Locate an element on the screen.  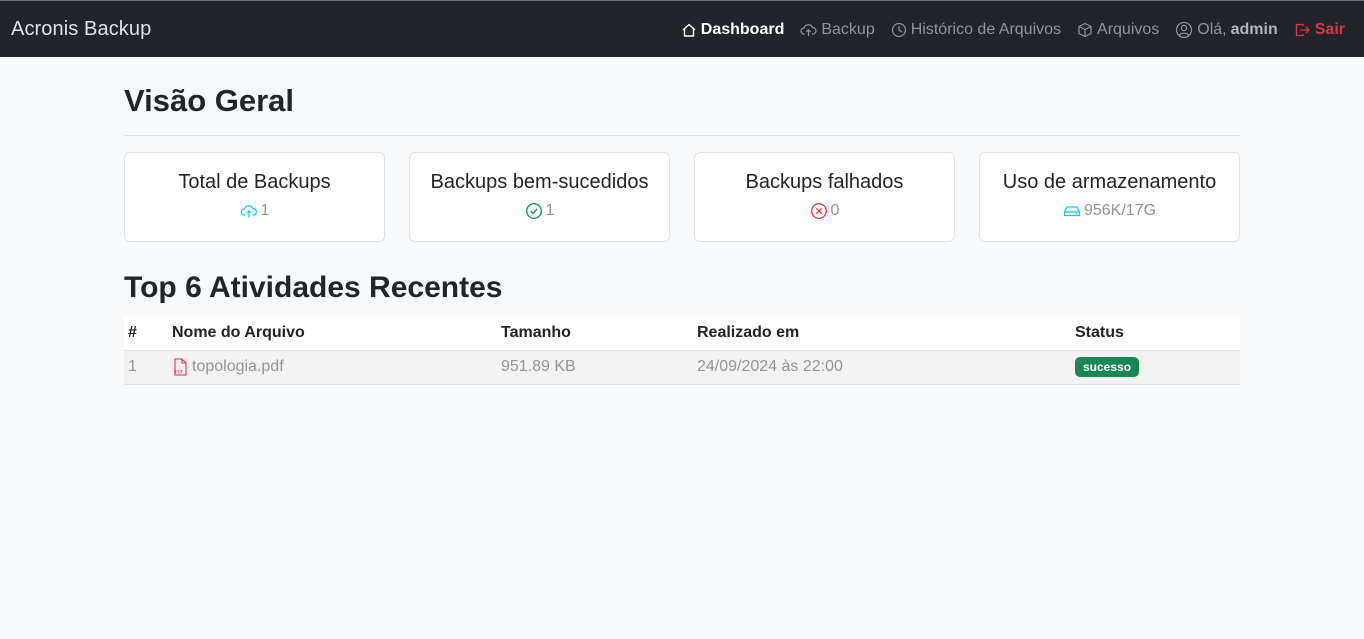
col-file-name: Nome do Arquivo is located at coordinates (332, 334).